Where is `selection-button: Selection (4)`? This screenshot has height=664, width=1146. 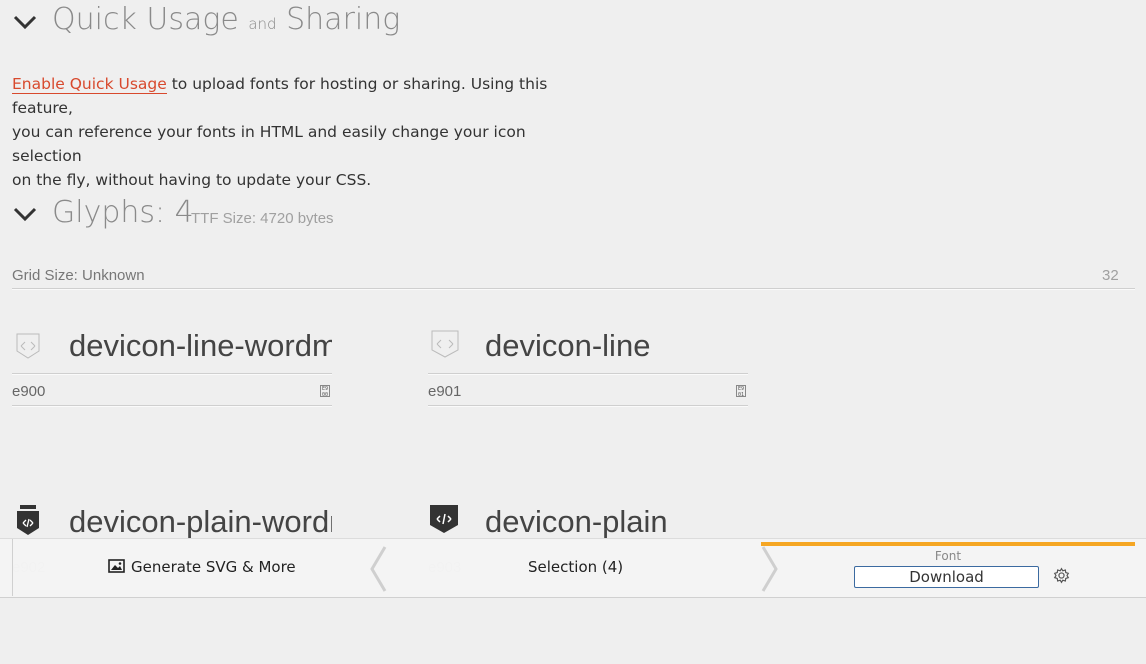
selection-button: Selection (4) is located at coordinates (575, 567).